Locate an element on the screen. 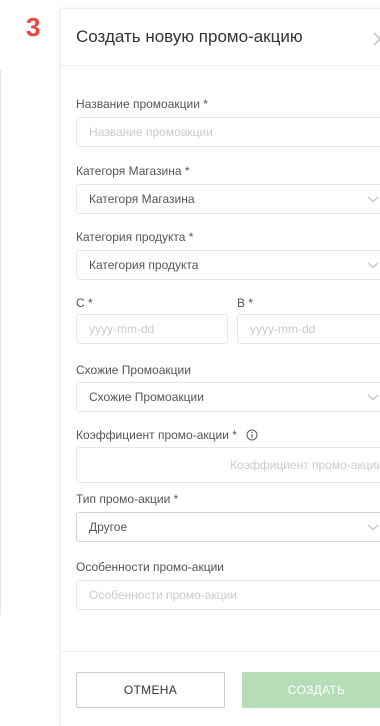 This screenshot has height=726, width=380. date-from-input: yyyy-mm-dd is located at coordinates (152, 329).